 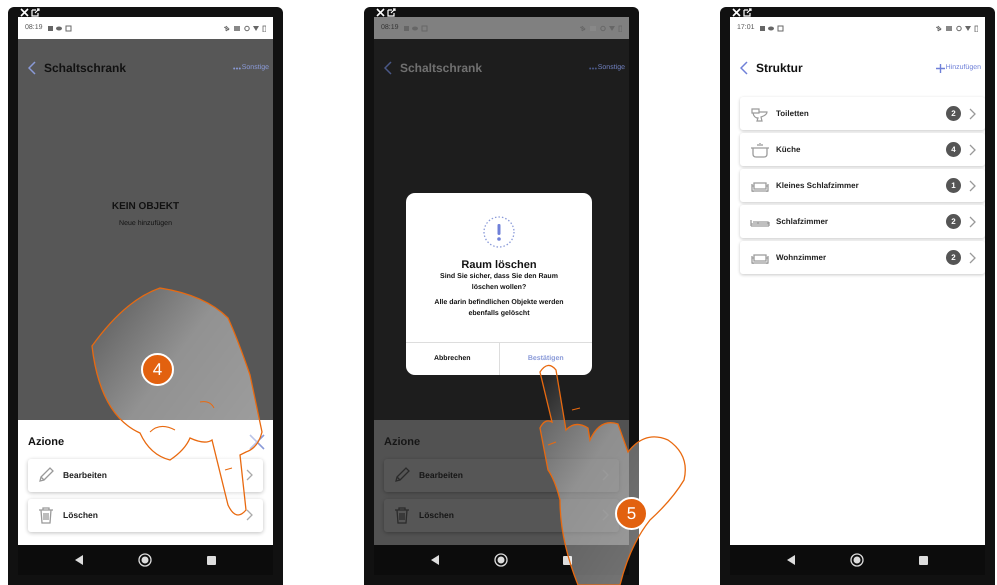 What do you see at coordinates (499, 232) in the screenshot?
I see `exclamation-icon` at bounding box center [499, 232].